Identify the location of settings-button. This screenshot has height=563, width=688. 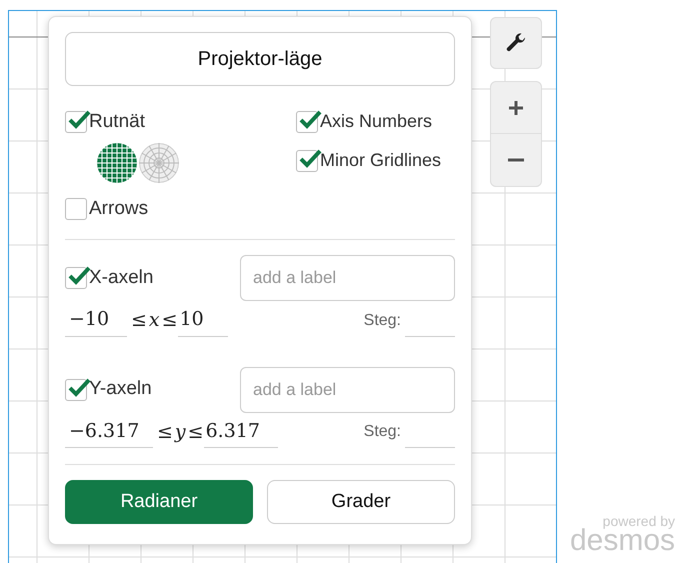
(516, 43).